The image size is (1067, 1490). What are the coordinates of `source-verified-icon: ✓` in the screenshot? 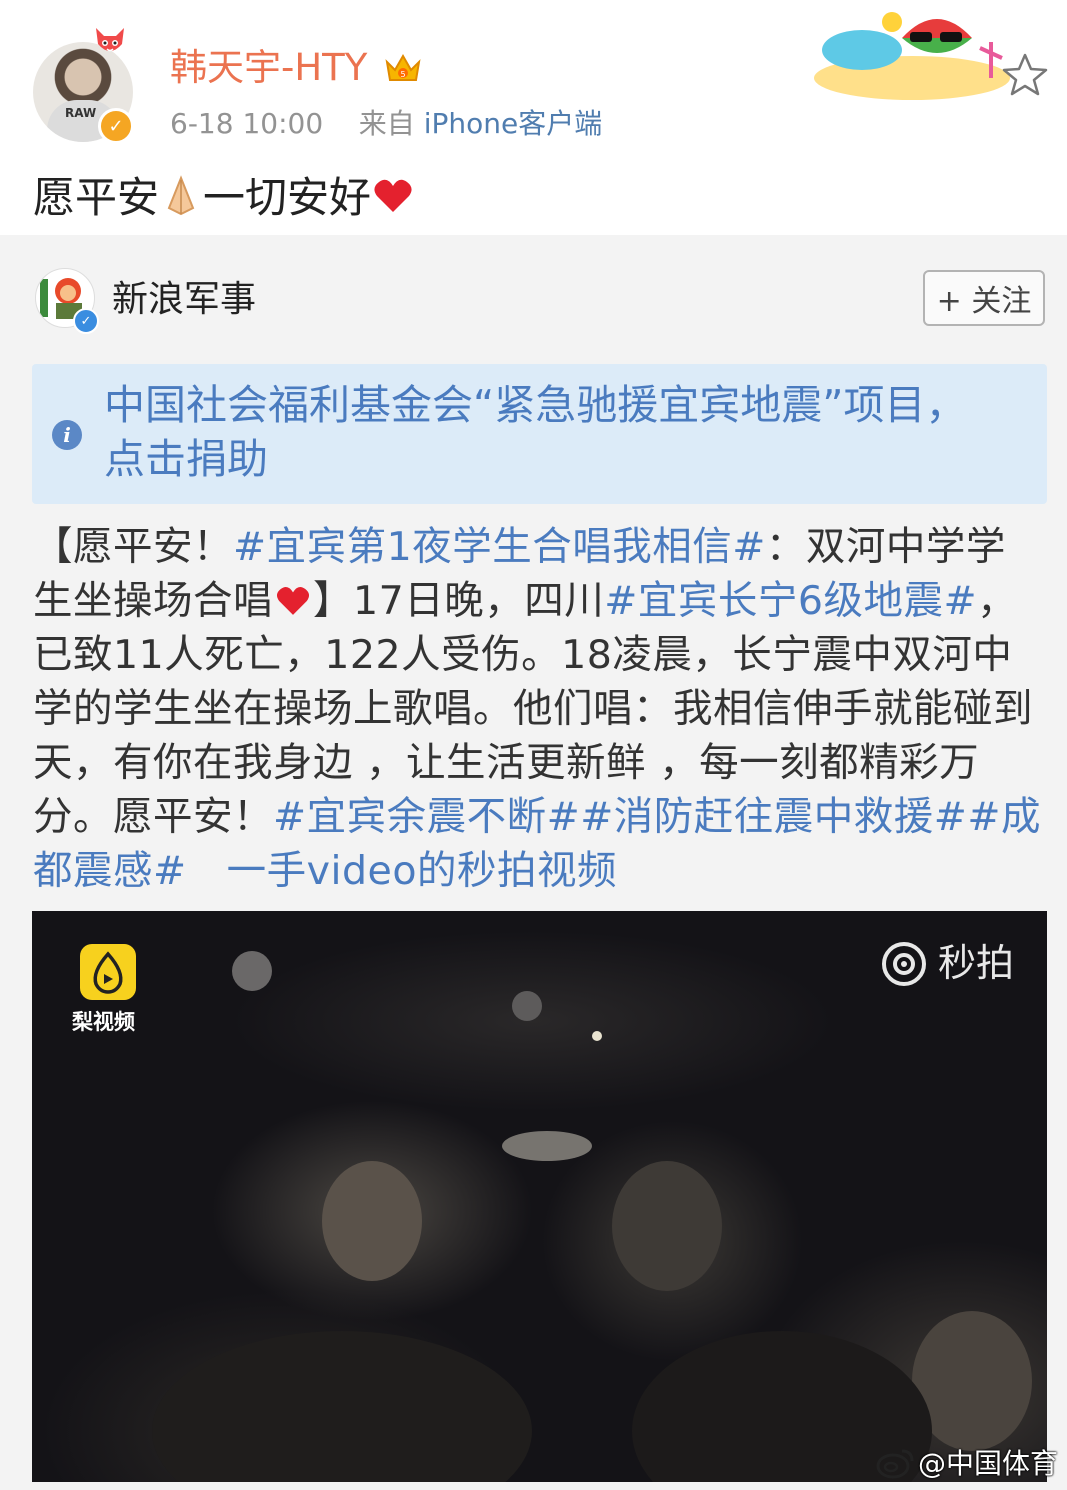 It's located at (86, 321).